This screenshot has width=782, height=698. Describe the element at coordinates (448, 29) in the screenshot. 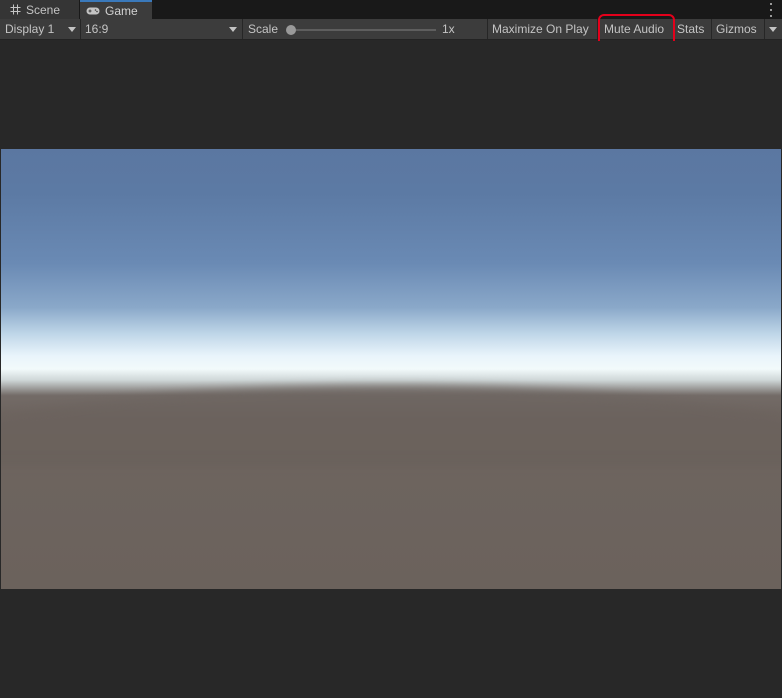

I see `scale-value: 1x` at that location.